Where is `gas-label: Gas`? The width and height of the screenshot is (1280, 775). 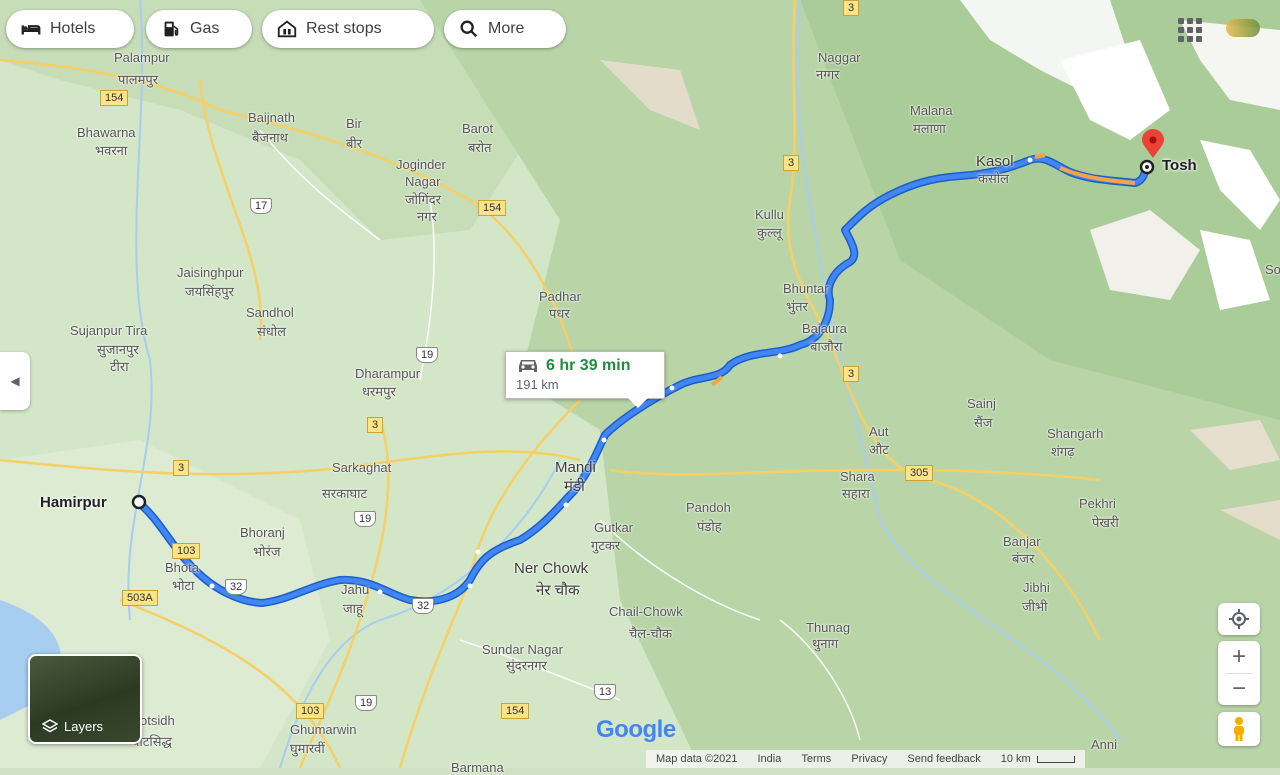
gas-label: Gas is located at coordinates (205, 28).